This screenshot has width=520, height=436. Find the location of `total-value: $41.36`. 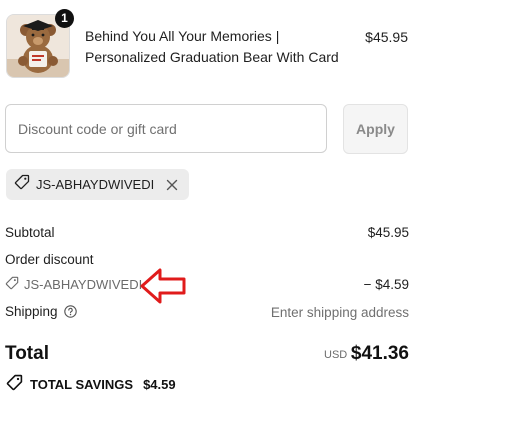

total-value: $41.36 is located at coordinates (379, 353).